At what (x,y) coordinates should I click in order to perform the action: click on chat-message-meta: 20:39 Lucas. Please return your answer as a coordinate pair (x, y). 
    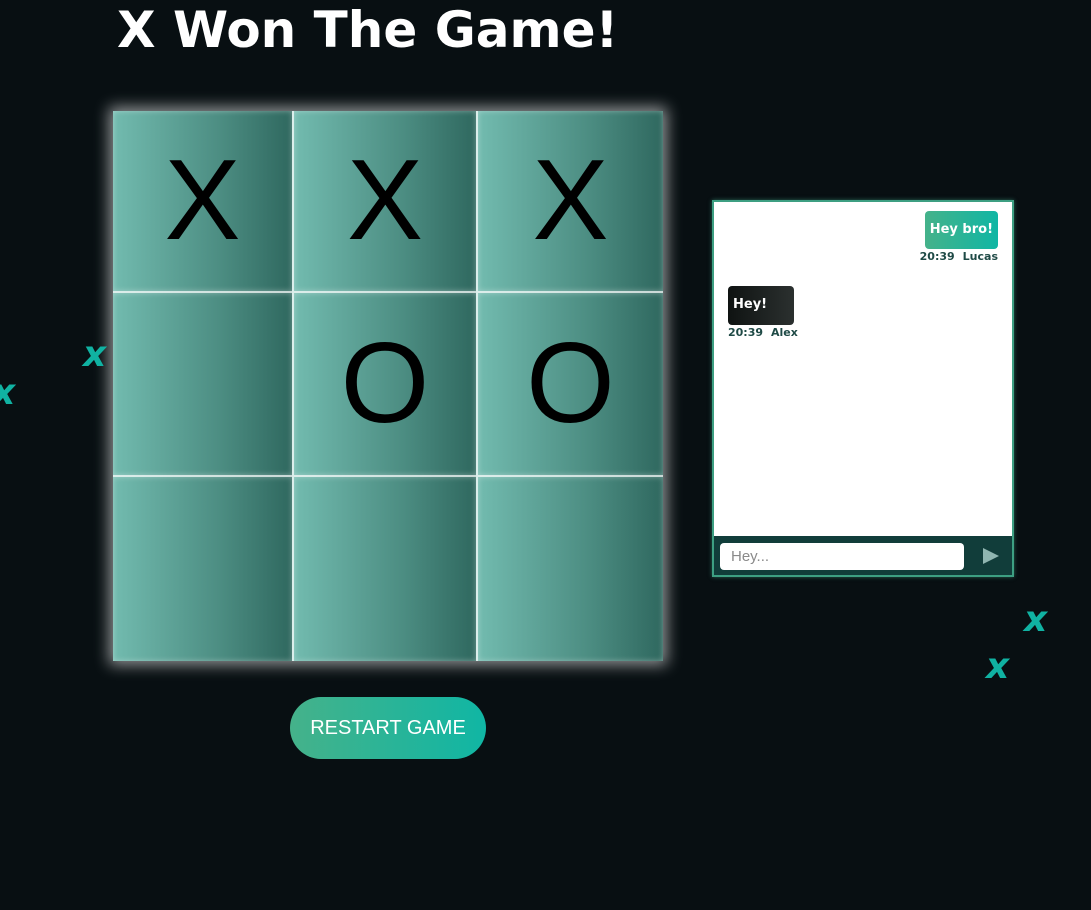
    Looking at the image, I should click on (959, 256).